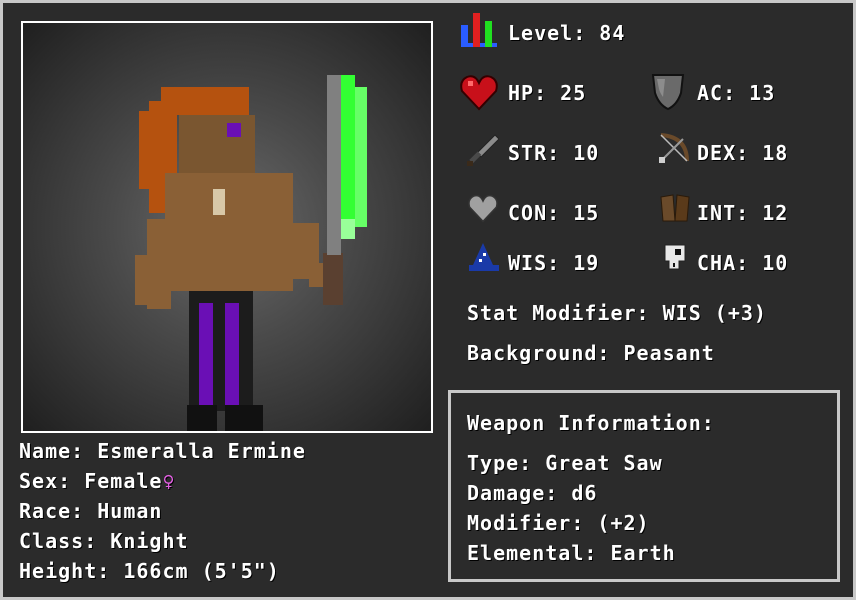  I want to click on wis-row: WIS: 19, so click(553, 263).